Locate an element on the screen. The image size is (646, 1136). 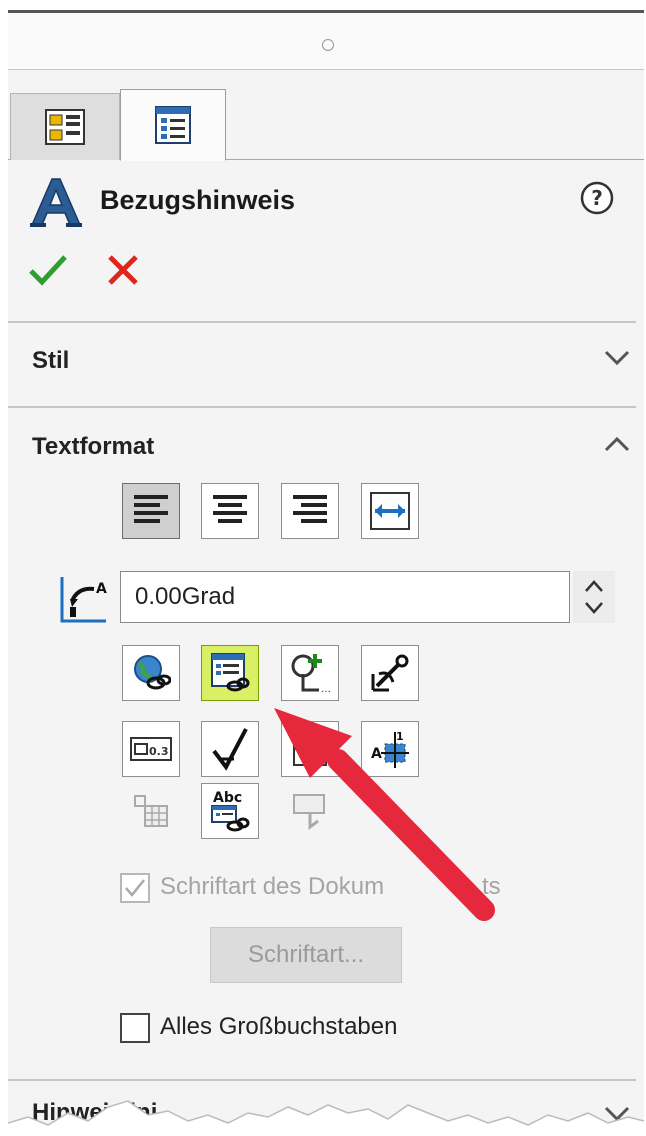
spinner-arrows-icon is located at coordinates (594, 597).